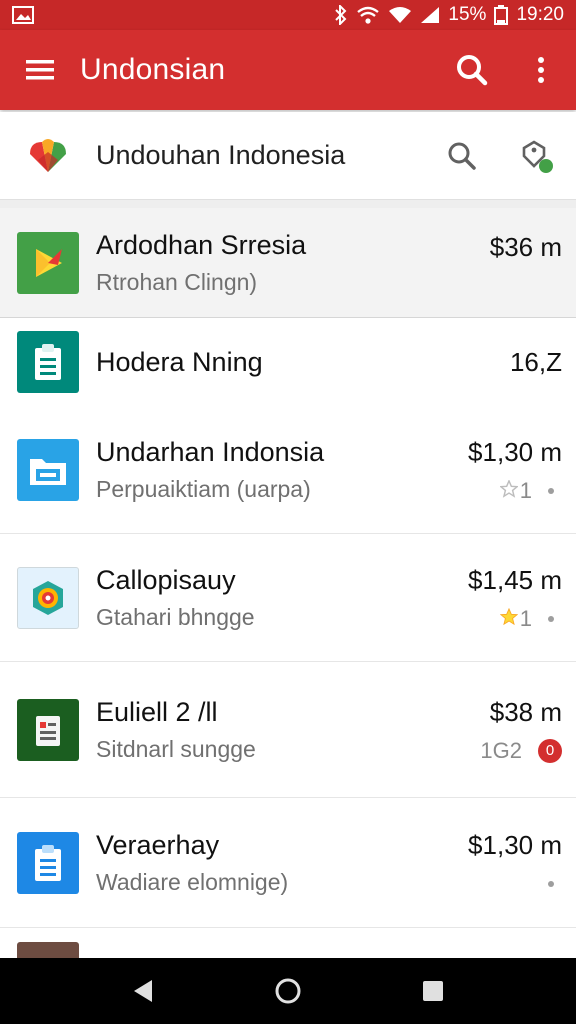  Describe the element at coordinates (158, 844) in the screenshot. I see `item-title: Veraerhay` at that location.